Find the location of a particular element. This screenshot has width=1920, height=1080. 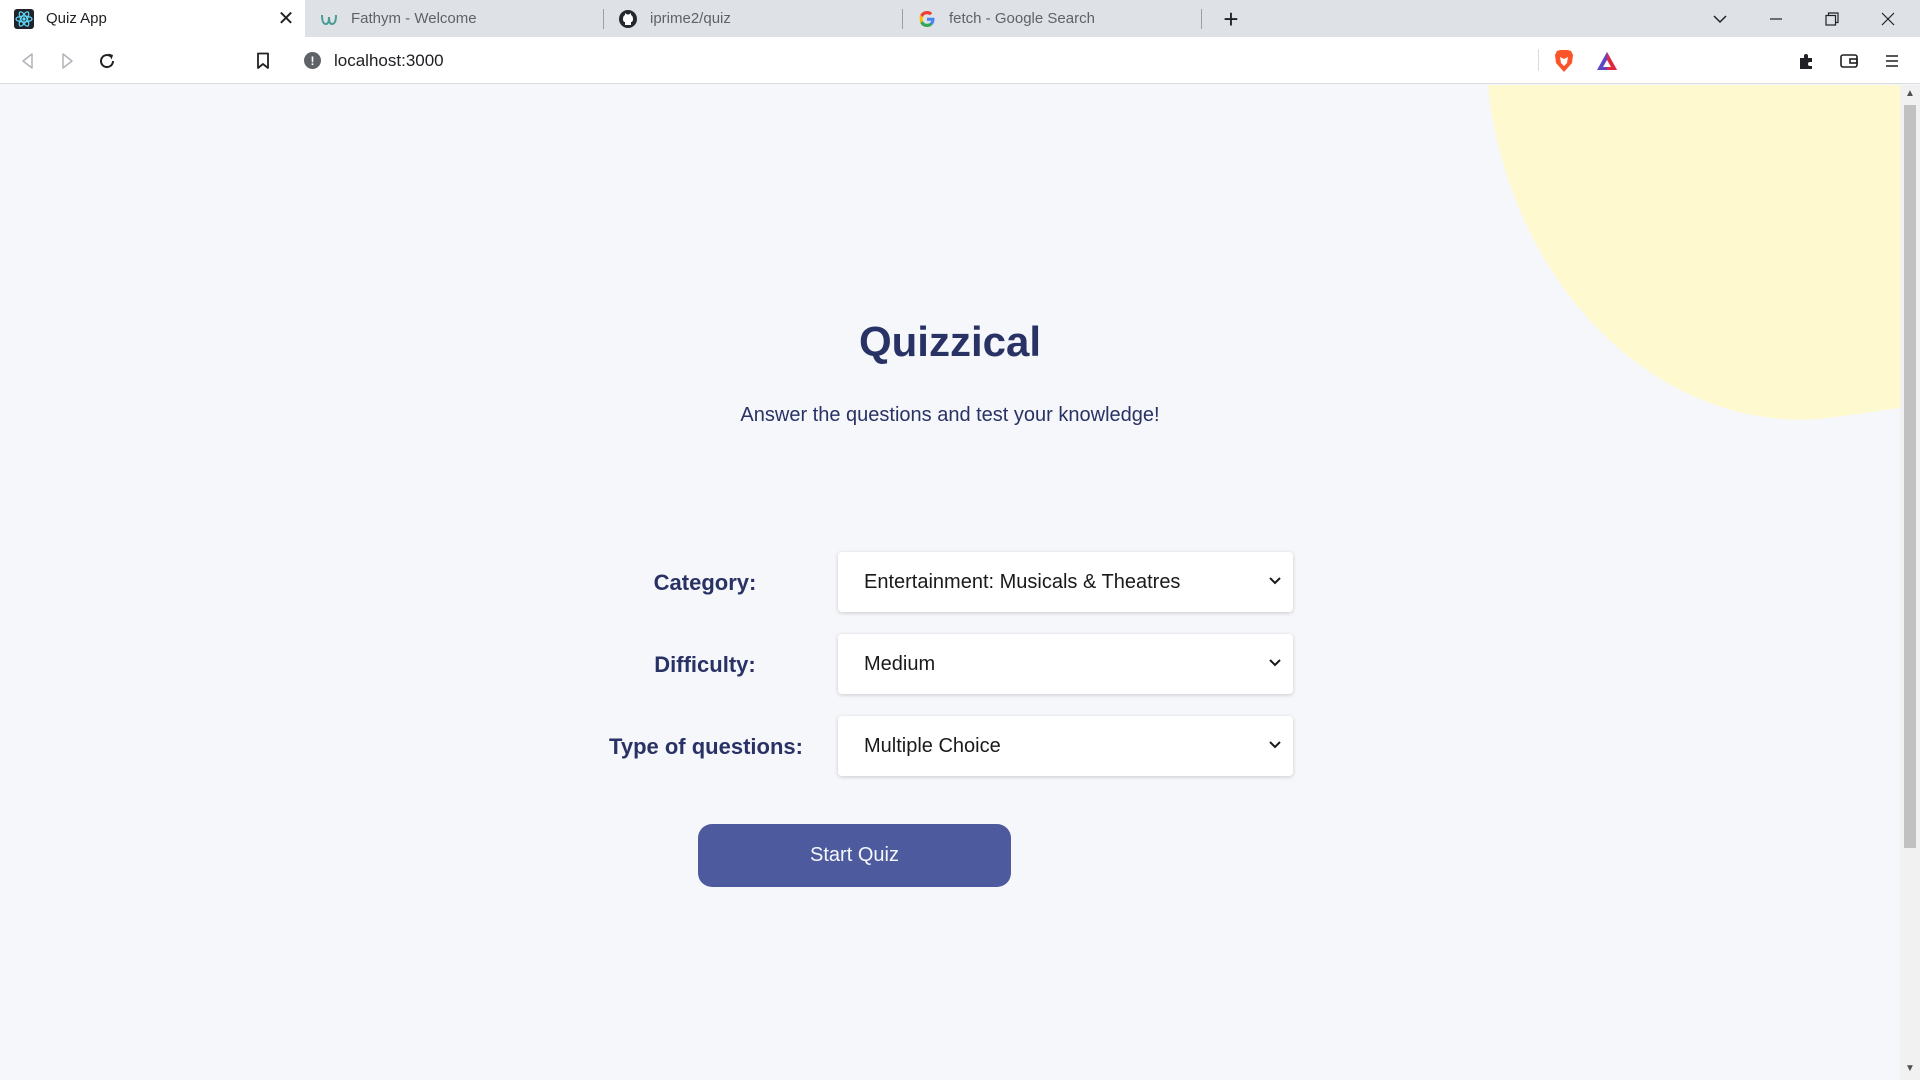

restore-icon is located at coordinates (1832, 18).